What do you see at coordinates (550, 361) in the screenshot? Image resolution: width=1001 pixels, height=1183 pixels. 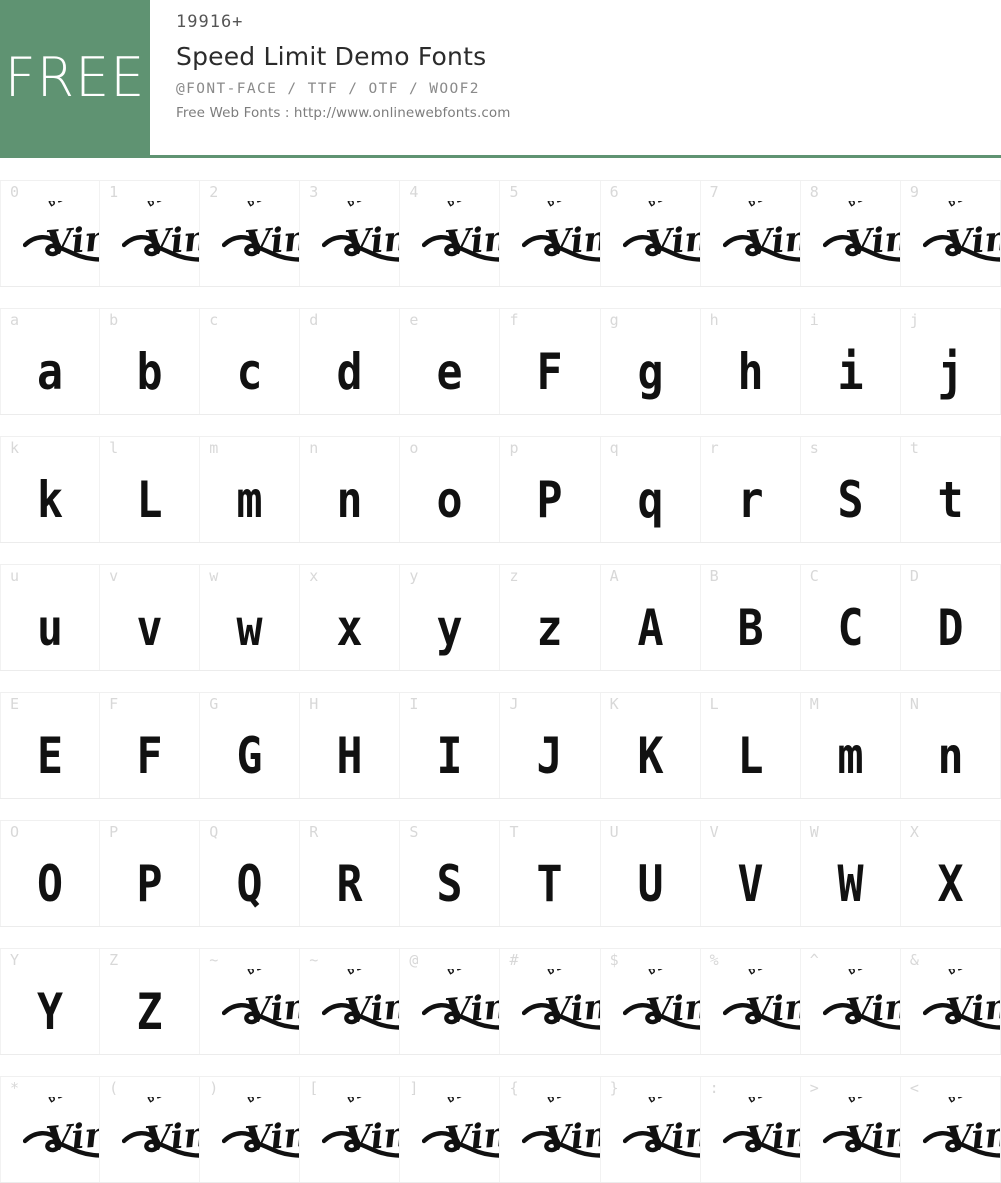 I see `glyph-cell: fF` at bounding box center [550, 361].